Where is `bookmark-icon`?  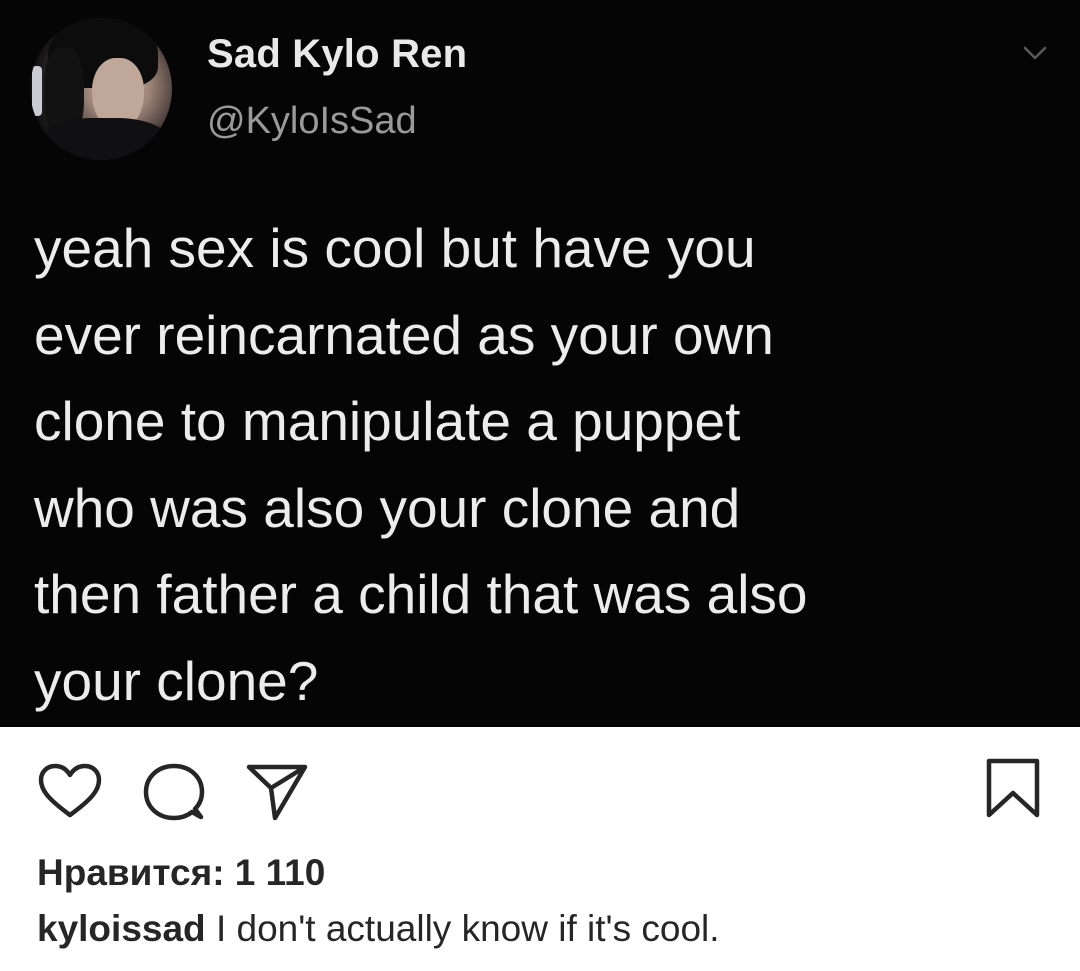
bookmark-icon is located at coordinates (1013, 788).